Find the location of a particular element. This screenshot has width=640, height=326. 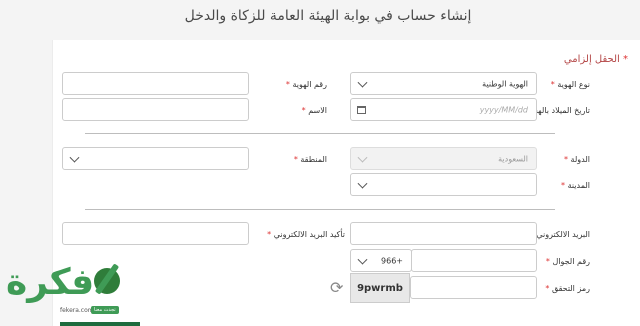

id-number-input is located at coordinates (155, 83).